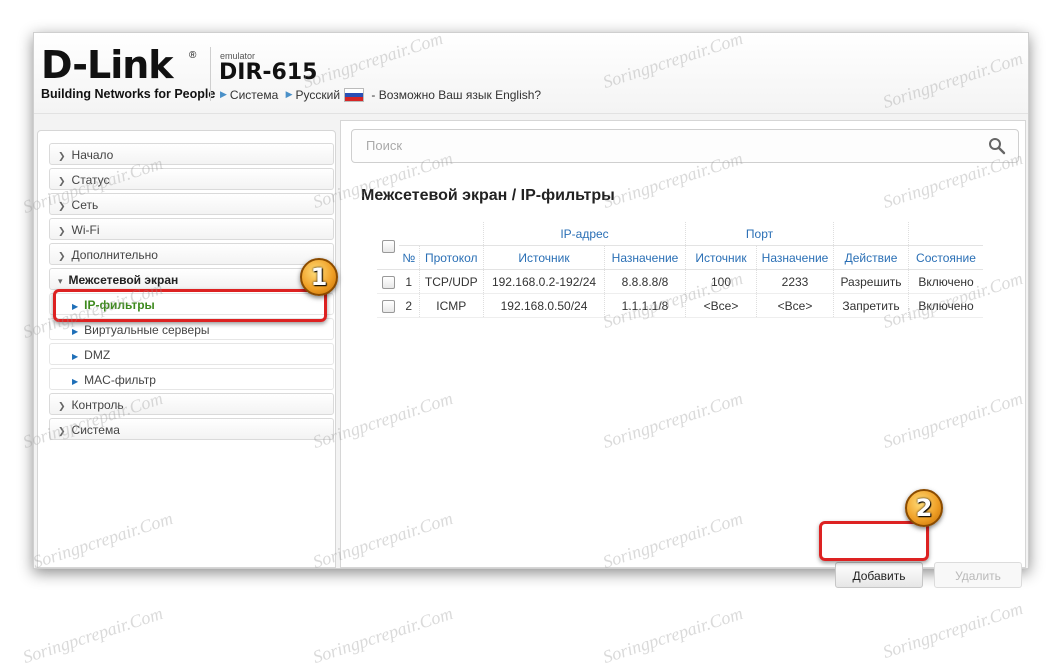  I want to click on sidebar-item-network: ❯ Сеть, so click(191, 204).